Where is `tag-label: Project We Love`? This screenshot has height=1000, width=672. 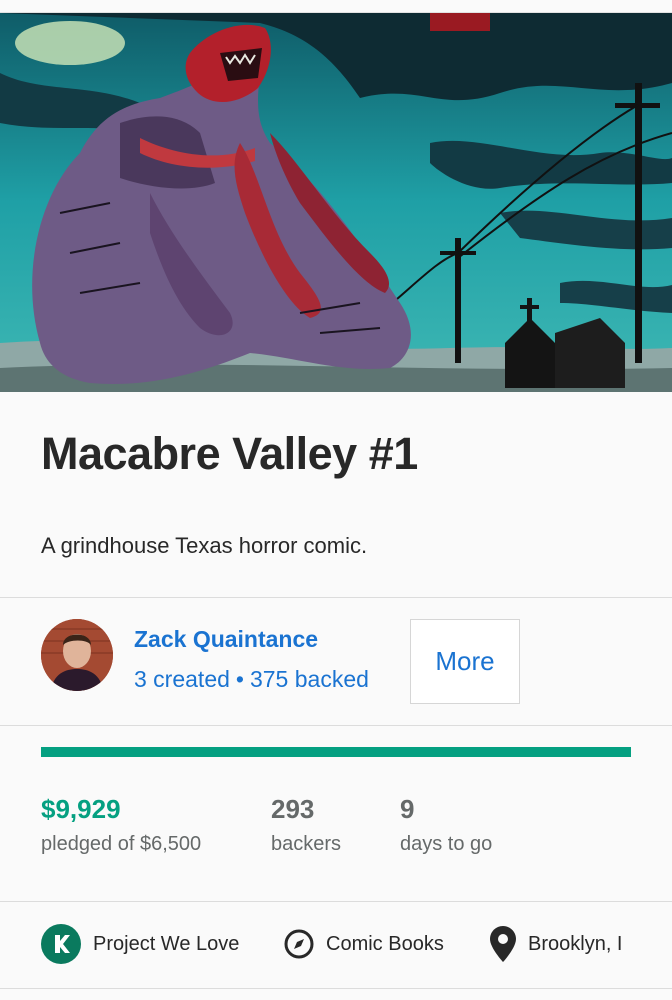 tag-label: Project We Love is located at coordinates (166, 943).